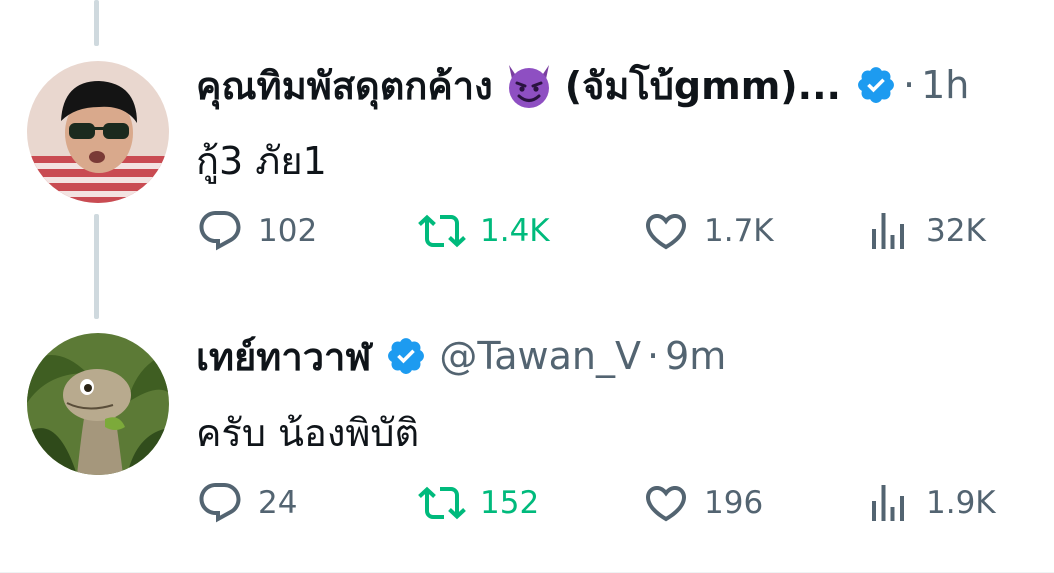  I want to click on views-button: 32K, so click(925, 231).